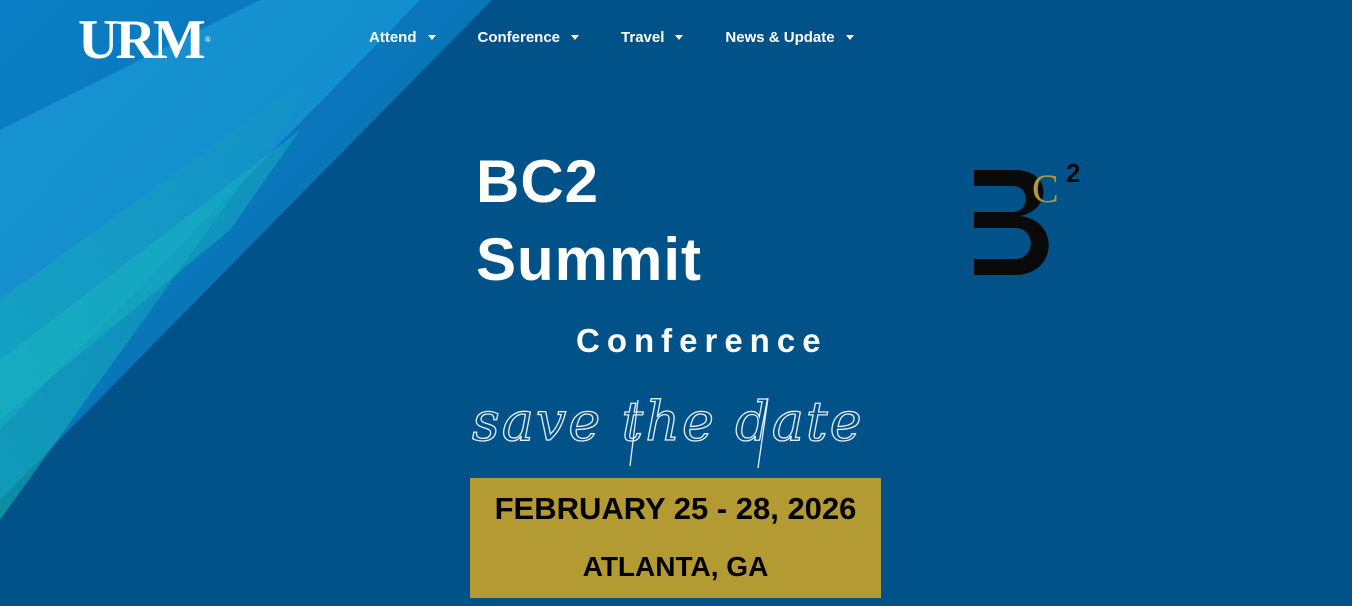 Image resolution: width=1352 pixels, height=606 pixels. Describe the element at coordinates (538, 181) in the screenshot. I see `hero-title-line1: BC2` at that location.